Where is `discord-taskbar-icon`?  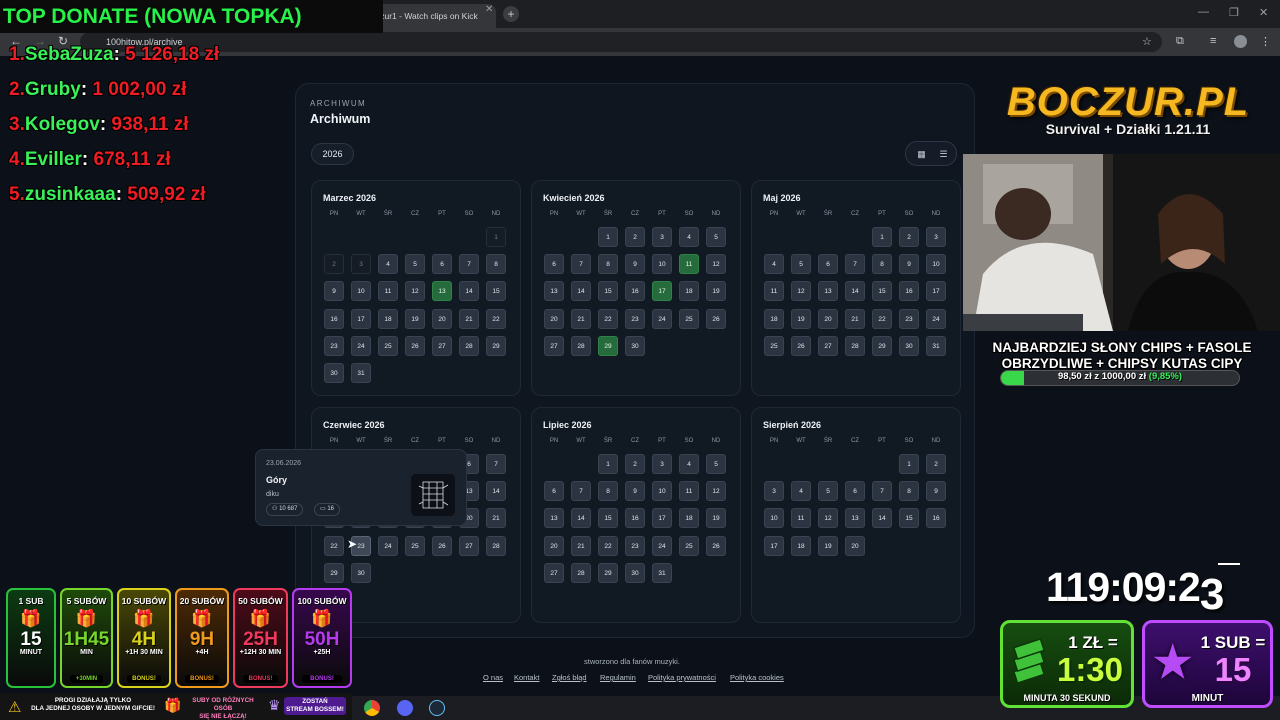
discord-taskbar-icon is located at coordinates (405, 708).